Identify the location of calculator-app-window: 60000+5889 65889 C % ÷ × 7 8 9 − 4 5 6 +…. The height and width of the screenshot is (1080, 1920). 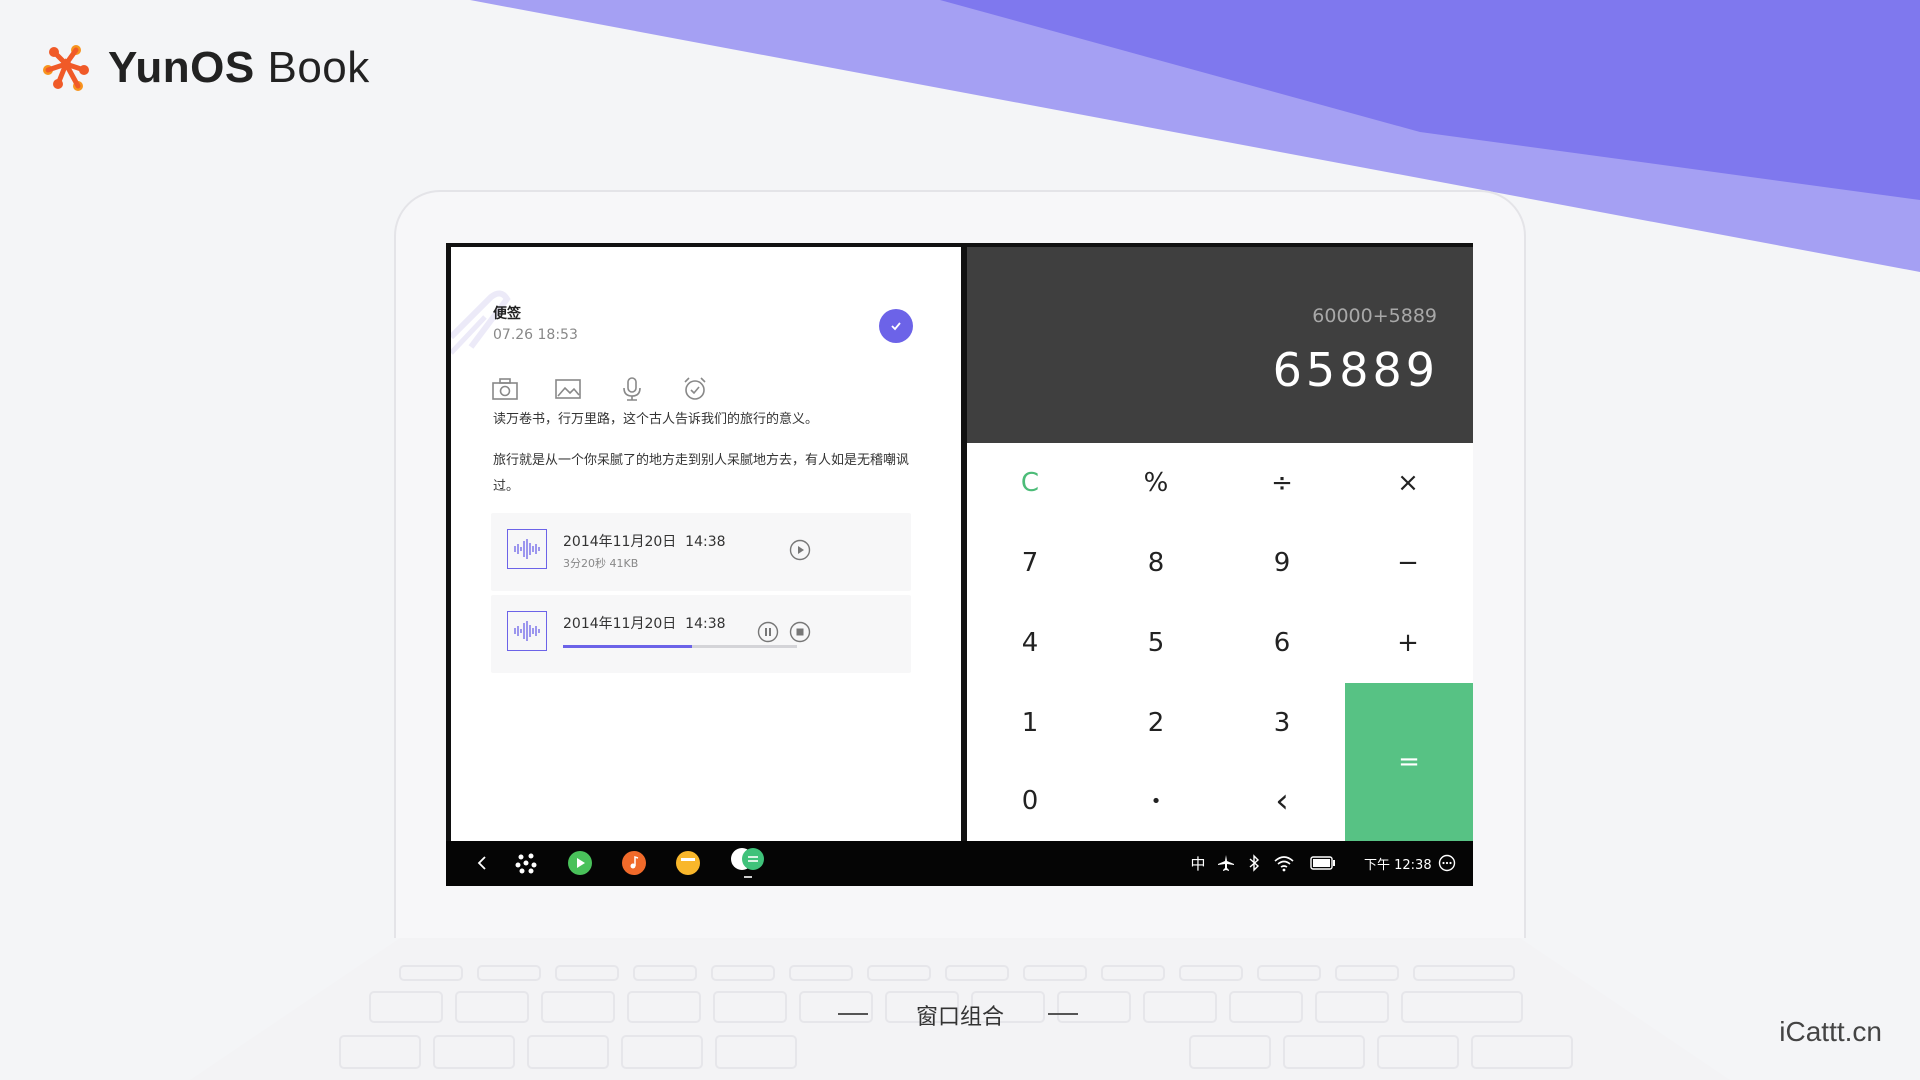
(1217, 542).